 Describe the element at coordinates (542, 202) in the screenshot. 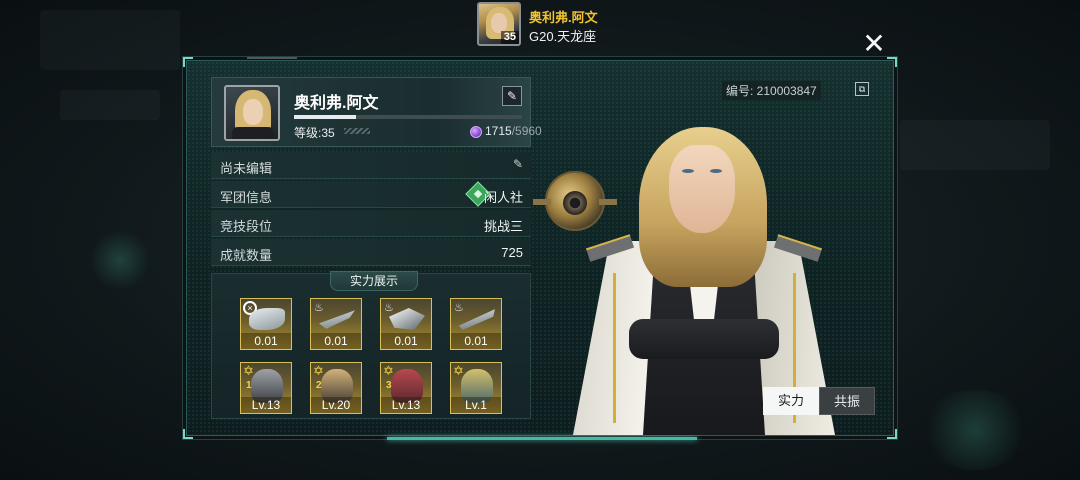

I see `drone-arm` at that location.